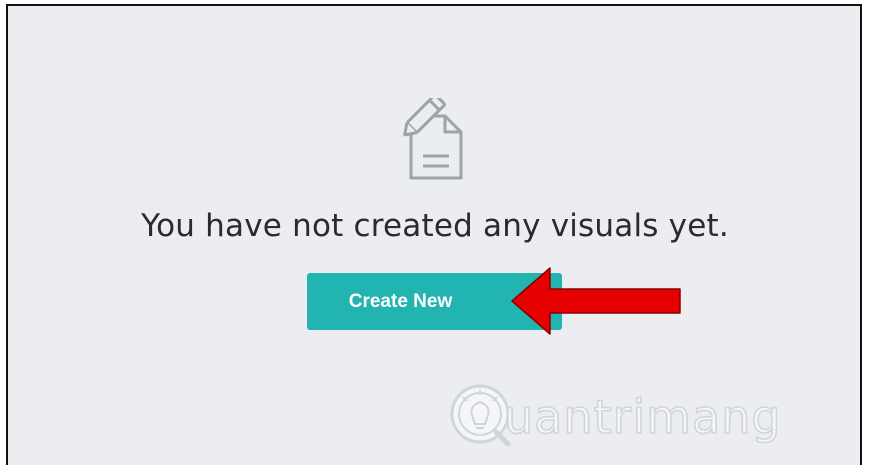 This screenshot has height=467, width=870. Describe the element at coordinates (435, 226) in the screenshot. I see `empty-state-message: You have not created any visuals yet.` at that location.